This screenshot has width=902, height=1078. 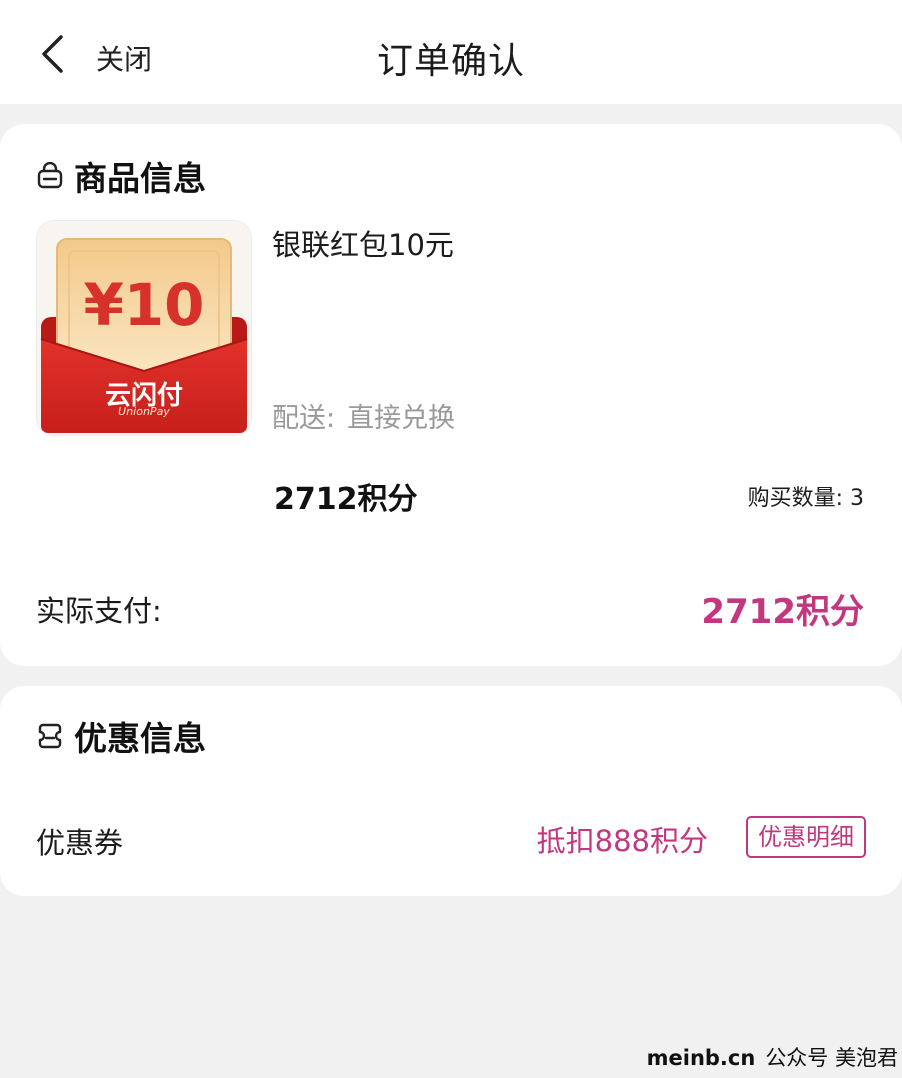 What do you see at coordinates (363, 243) in the screenshot?
I see `product-name: 银联红包10元` at bounding box center [363, 243].